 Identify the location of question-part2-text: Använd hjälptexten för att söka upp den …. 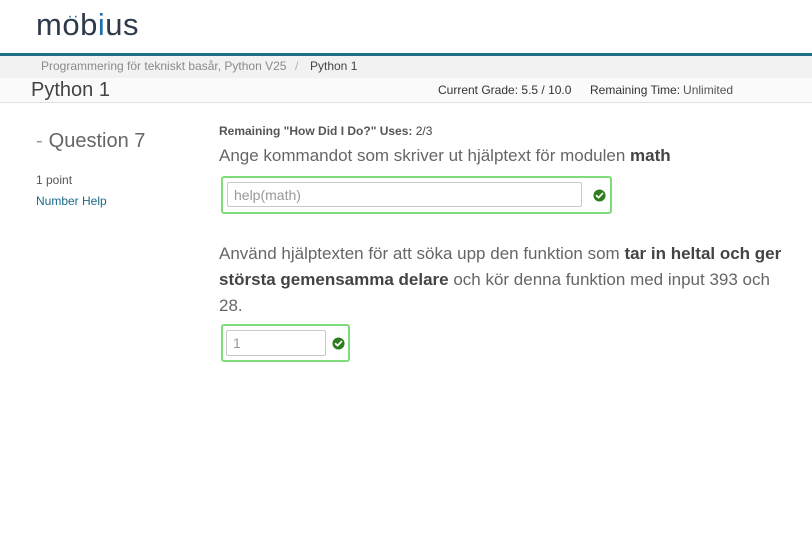
(500, 279).